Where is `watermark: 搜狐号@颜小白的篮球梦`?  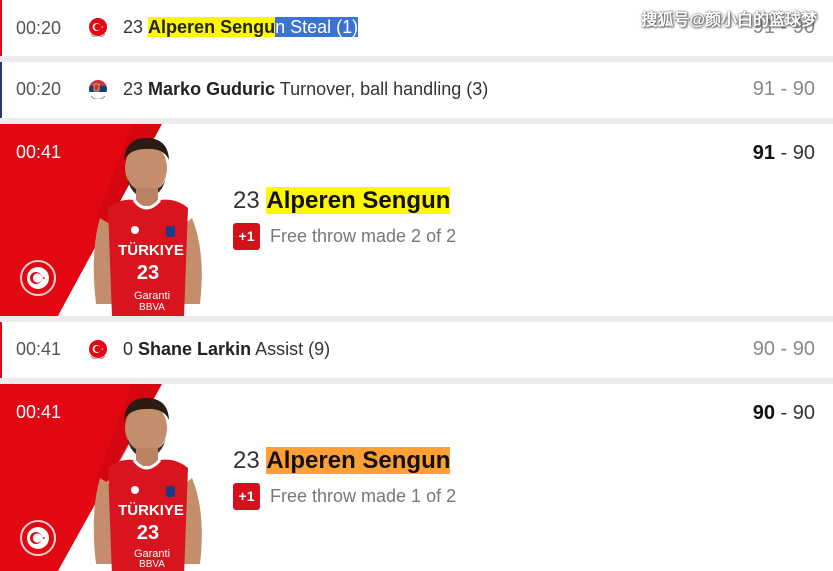
watermark: 搜狐号@颜小白的篮球梦 is located at coordinates (729, 20).